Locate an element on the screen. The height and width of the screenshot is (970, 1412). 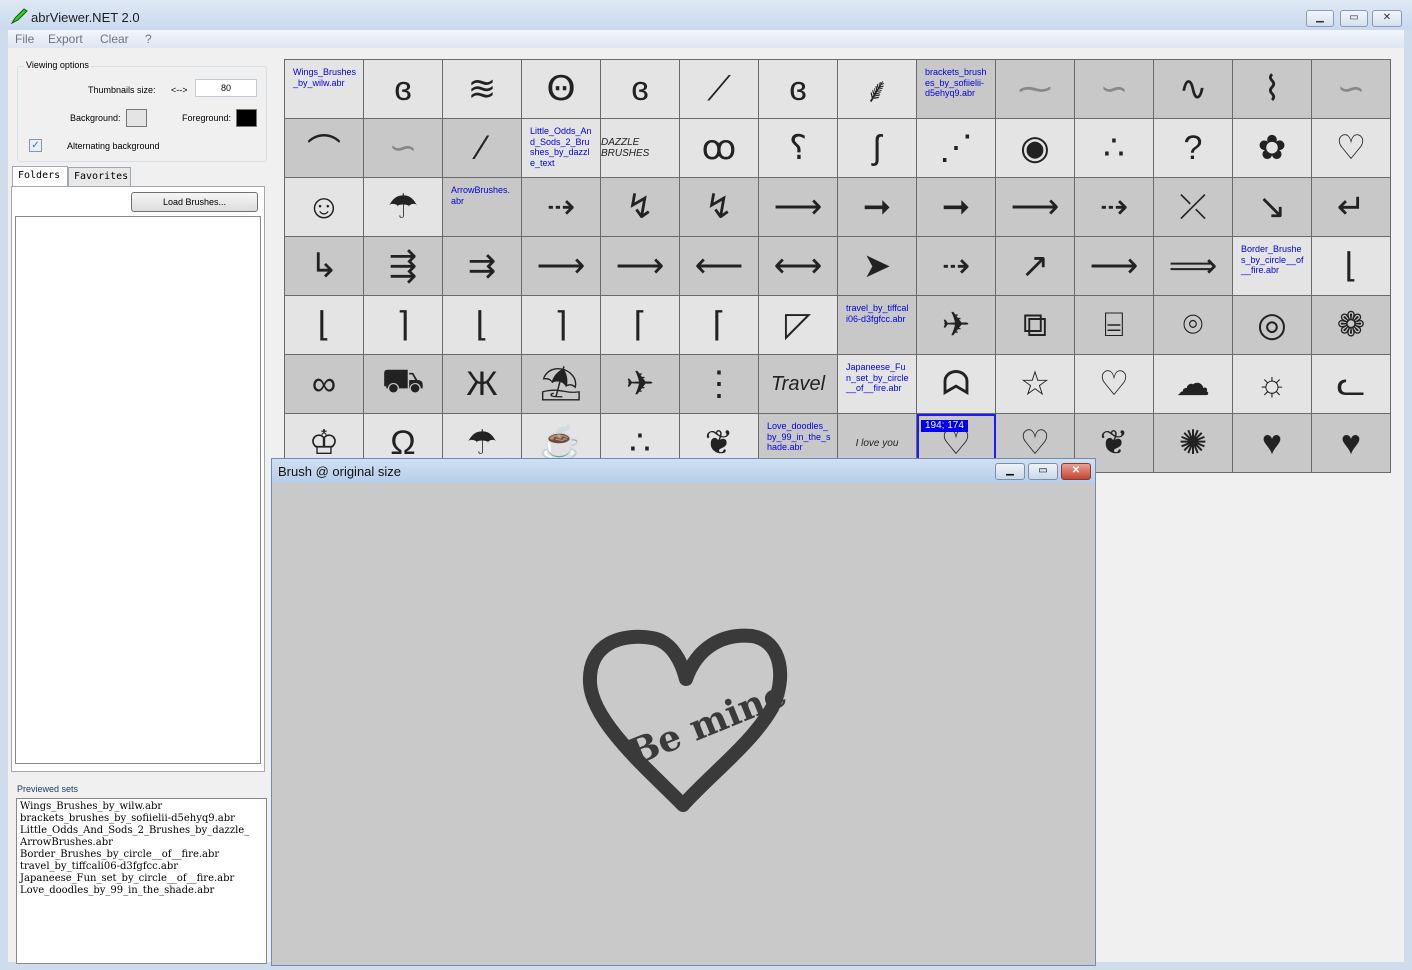
brush-thumbnail: ⁄ is located at coordinates (482, 148).